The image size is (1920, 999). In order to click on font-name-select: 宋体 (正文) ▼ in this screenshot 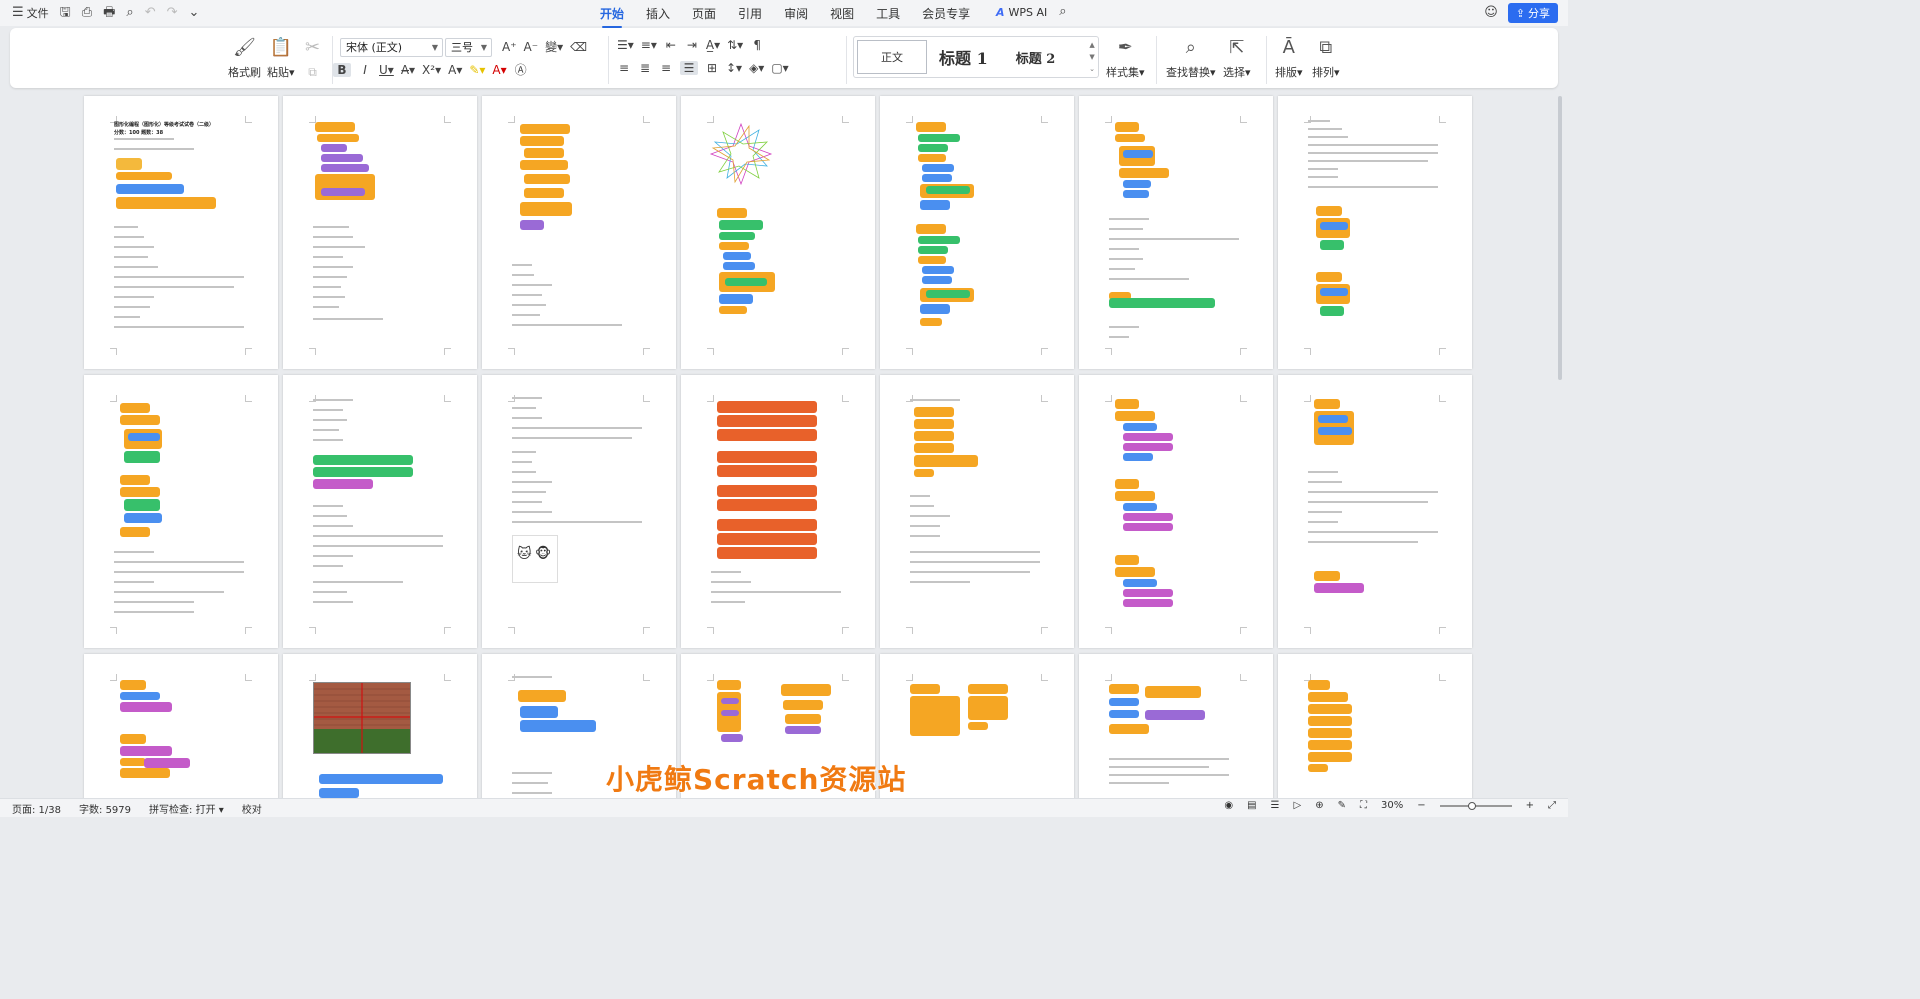, I will do `click(391, 47)`.